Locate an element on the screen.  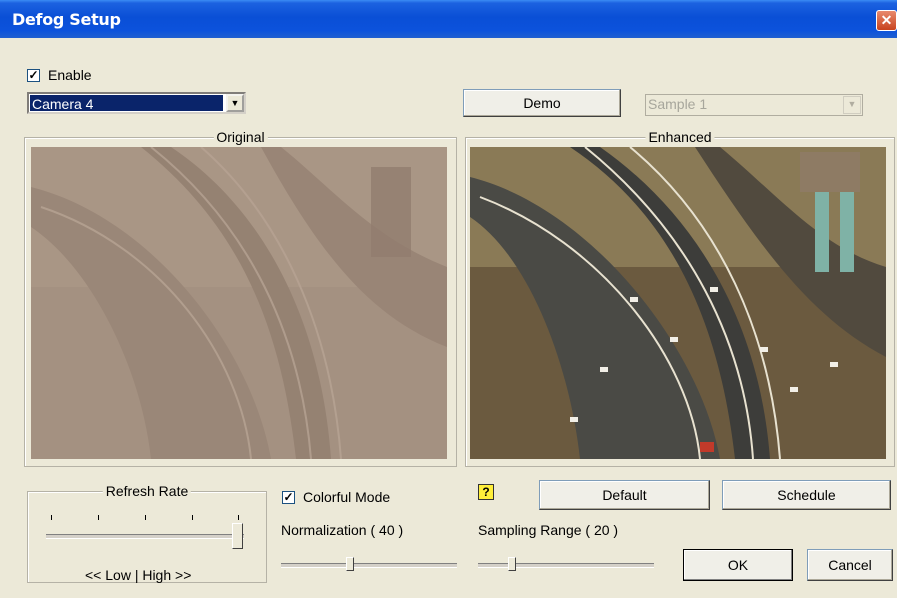
refresh-rate-slider-thumb is located at coordinates (237, 536).